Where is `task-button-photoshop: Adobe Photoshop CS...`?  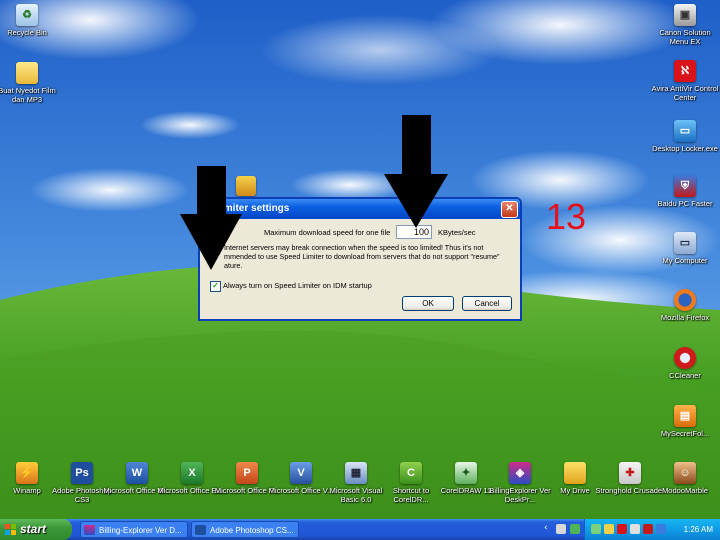 task-button-photoshop: Adobe Photoshop CS... is located at coordinates (245, 529).